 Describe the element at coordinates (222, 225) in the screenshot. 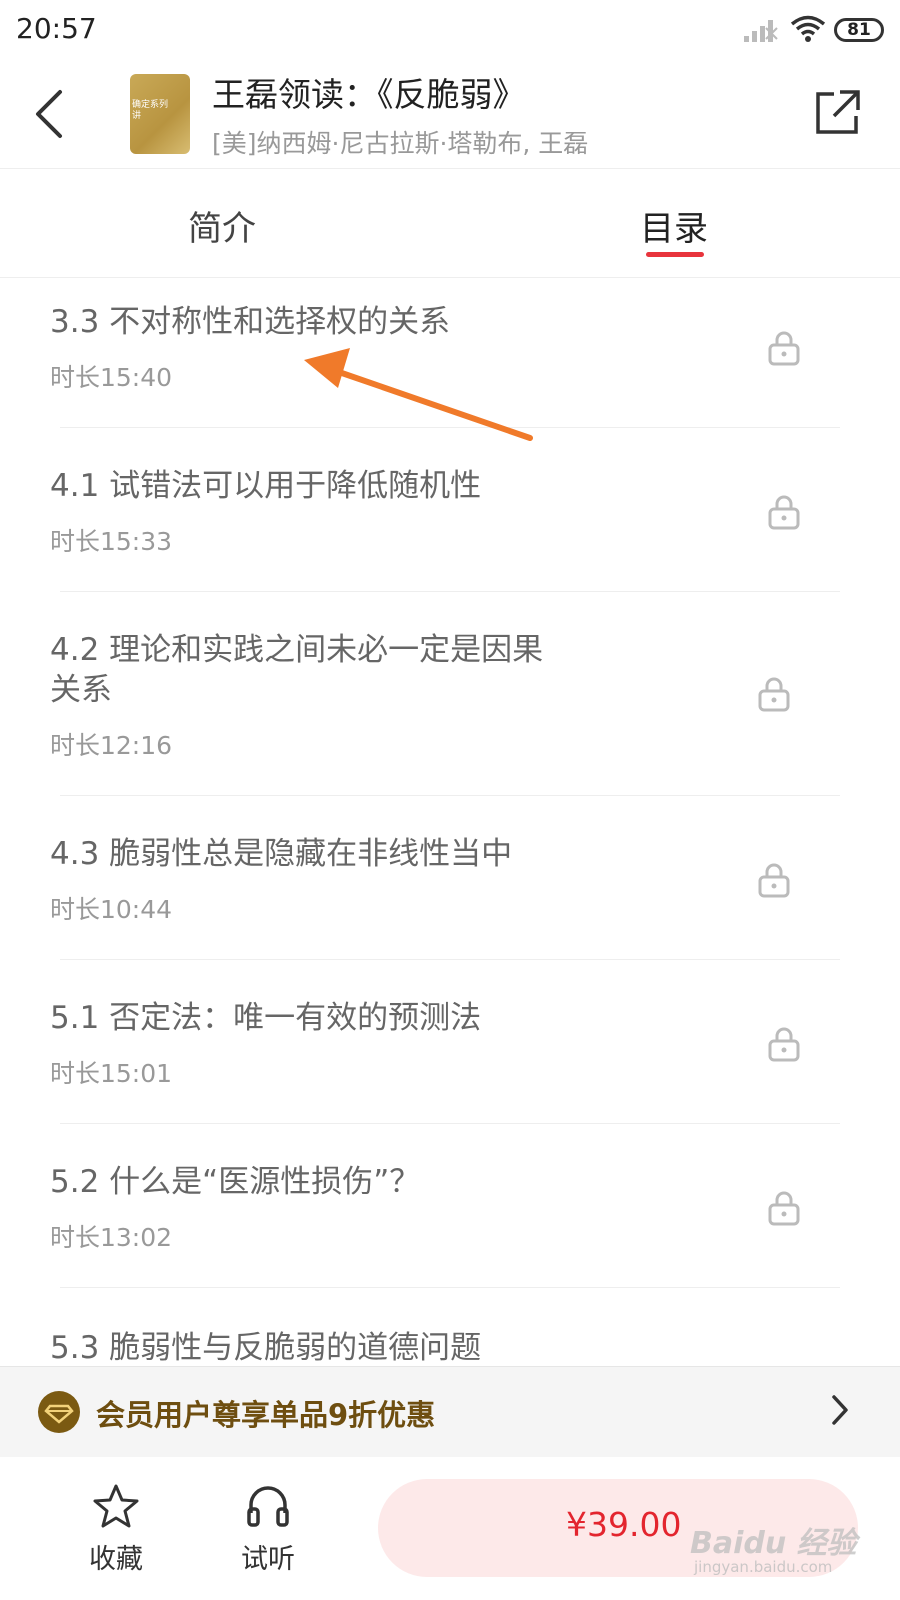

I see `tab-intro: 简介` at that location.